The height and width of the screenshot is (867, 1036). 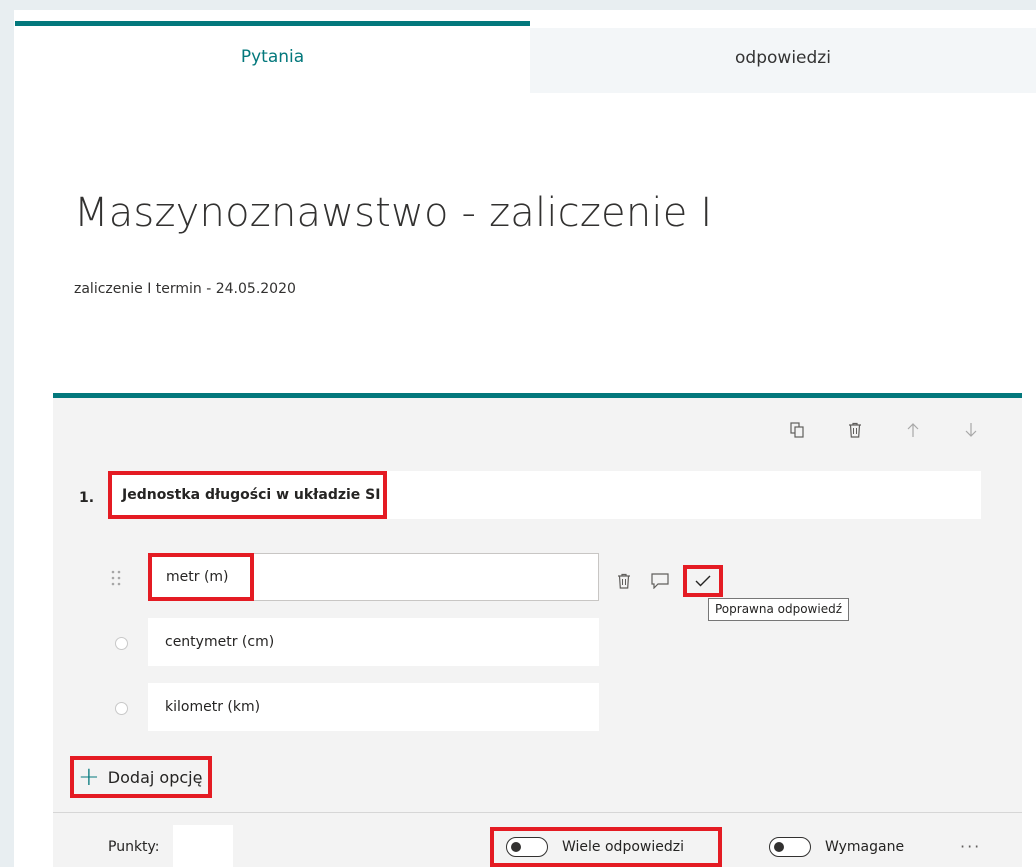 I want to click on option-row-2: centymetr (cm), so click(x=537, y=643).